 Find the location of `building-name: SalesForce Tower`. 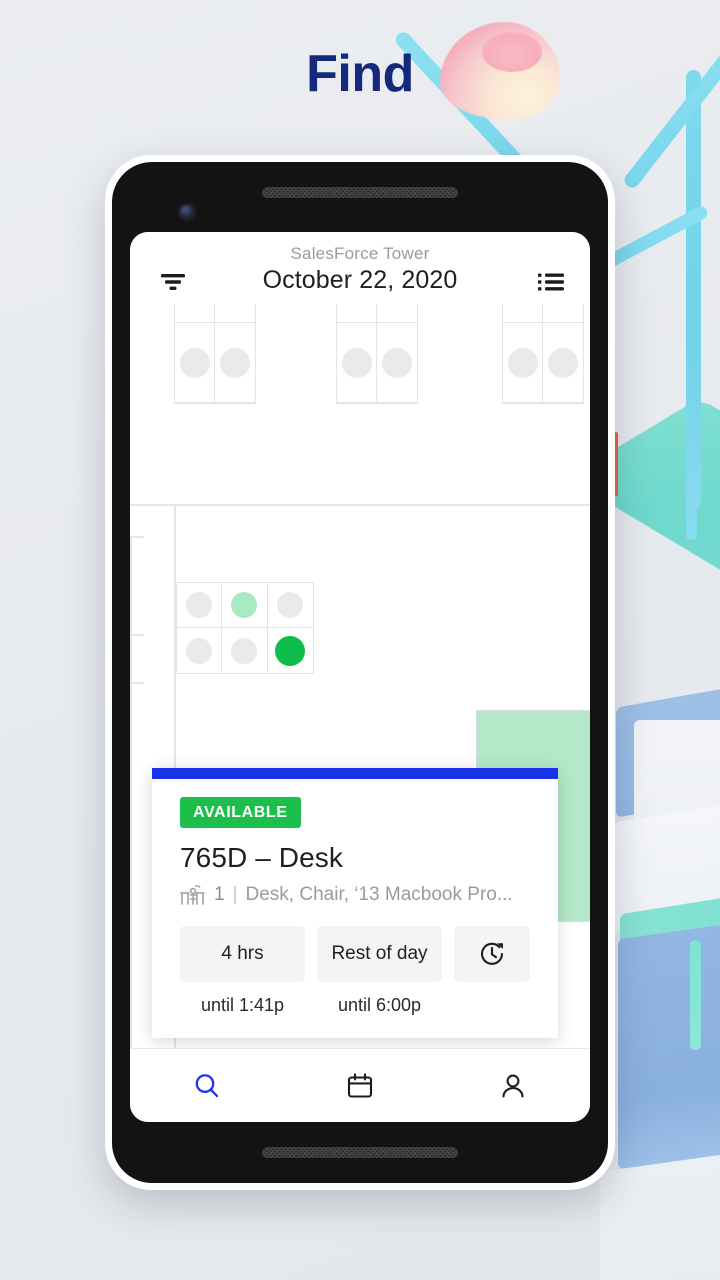

building-name: SalesForce Tower is located at coordinates (360, 253).